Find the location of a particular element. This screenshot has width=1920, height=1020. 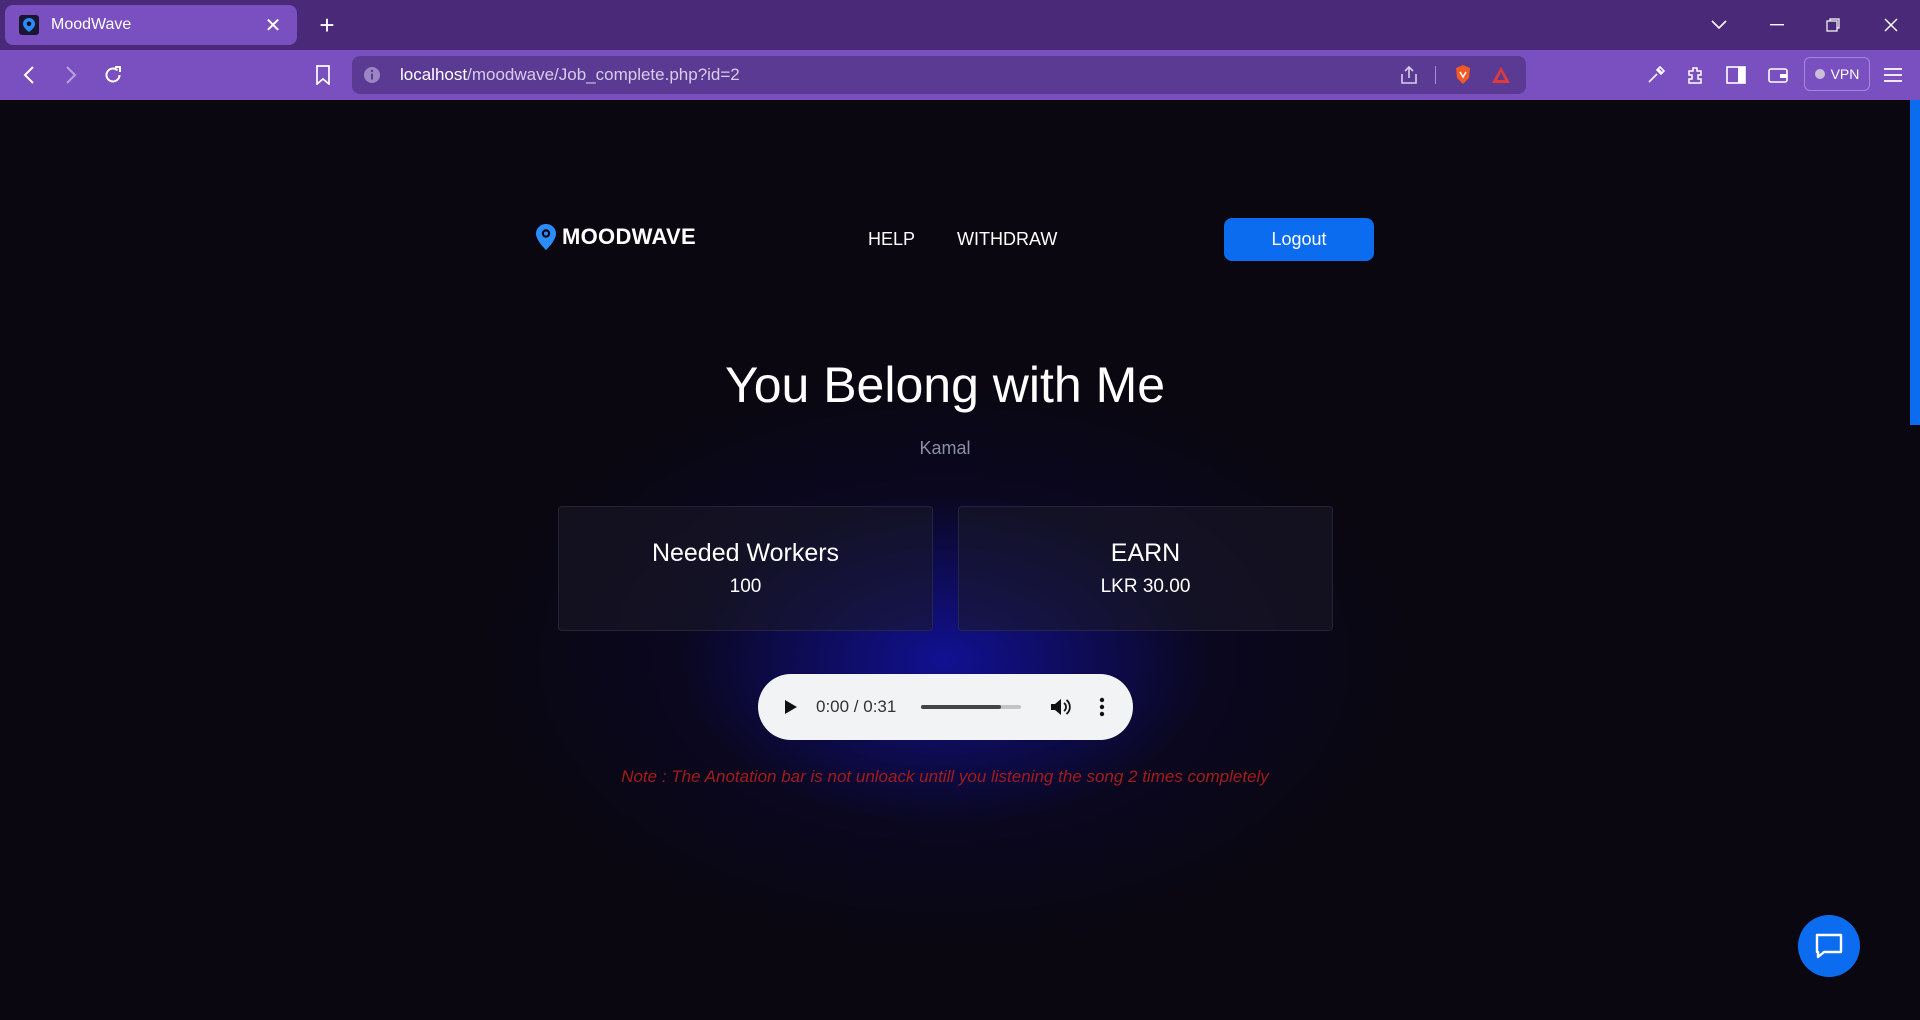

chat-button is located at coordinates (1829, 946).